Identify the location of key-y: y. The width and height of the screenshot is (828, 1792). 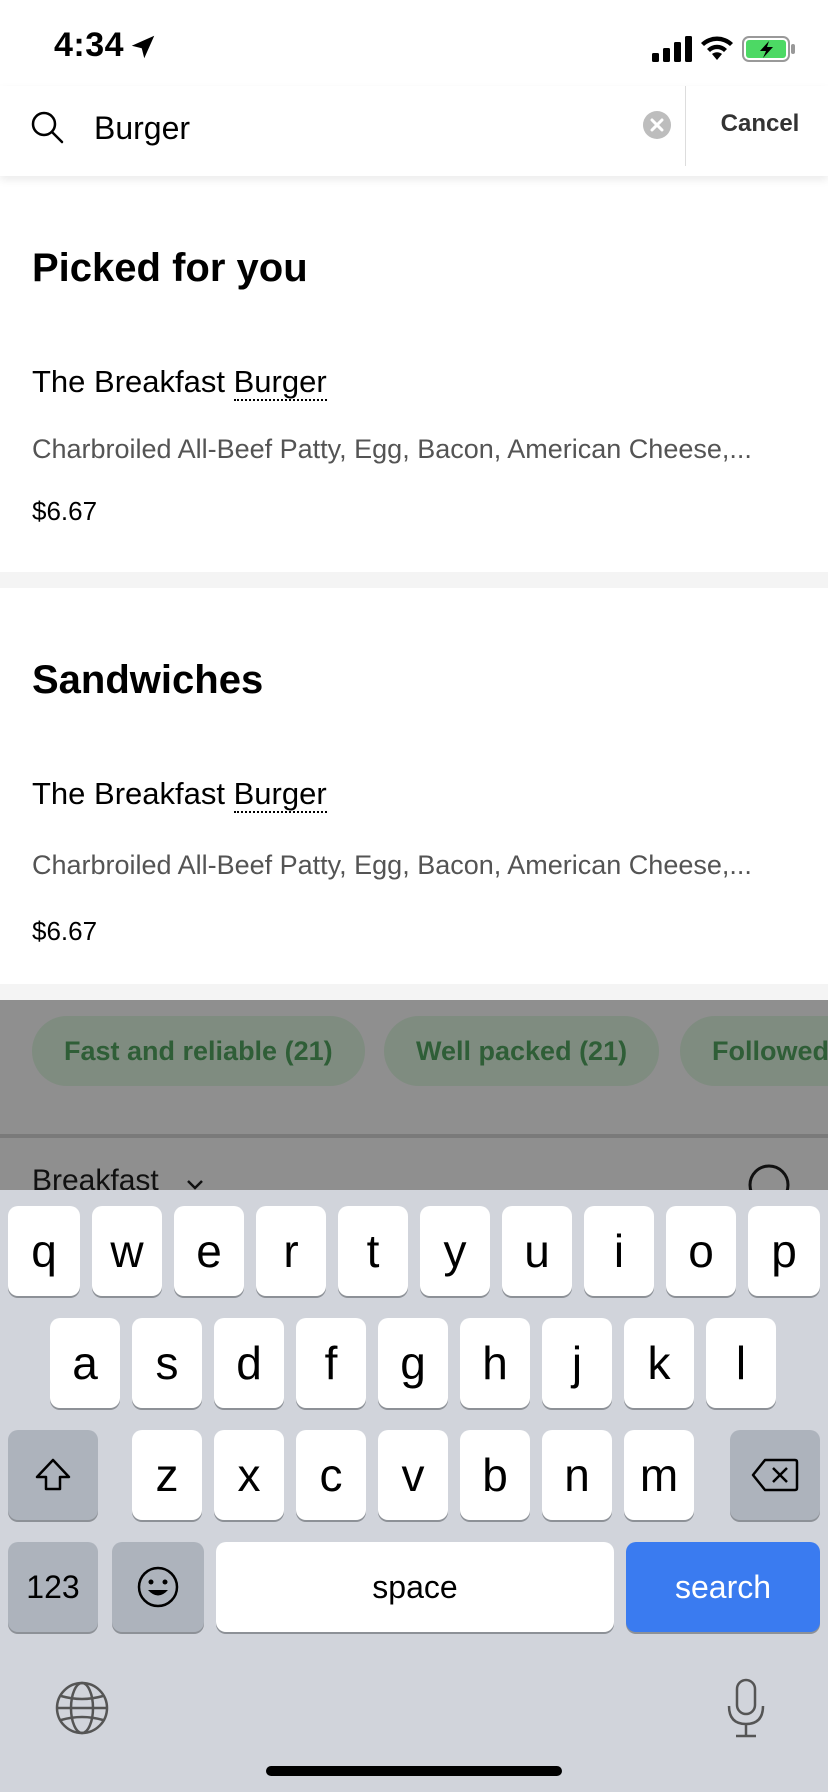
(455, 1251).